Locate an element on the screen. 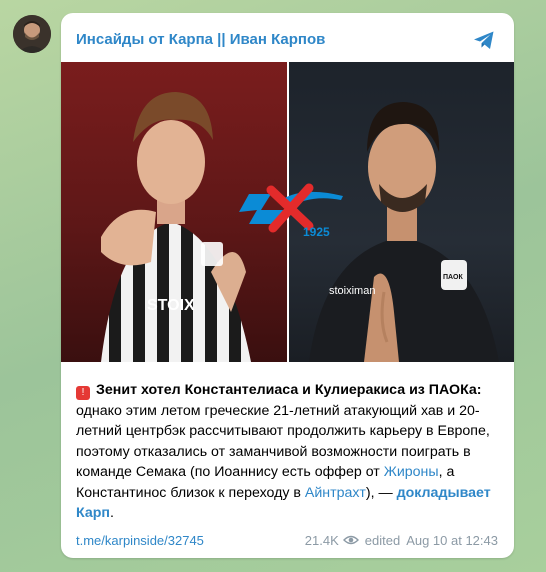 Image resolution: width=546 pixels, height=572 pixels. edited-label: edited is located at coordinates (382, 540).